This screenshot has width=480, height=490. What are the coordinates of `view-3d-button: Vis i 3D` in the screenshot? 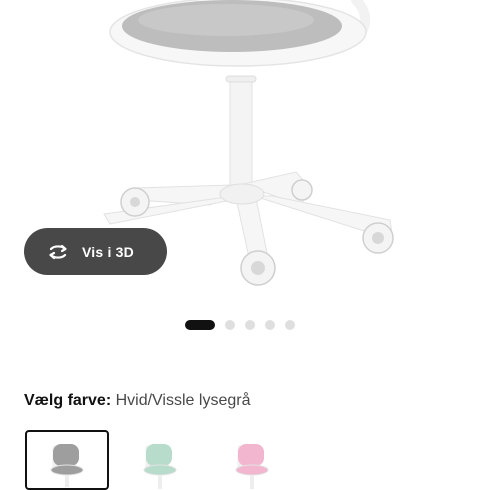 It's located at (95, 251).